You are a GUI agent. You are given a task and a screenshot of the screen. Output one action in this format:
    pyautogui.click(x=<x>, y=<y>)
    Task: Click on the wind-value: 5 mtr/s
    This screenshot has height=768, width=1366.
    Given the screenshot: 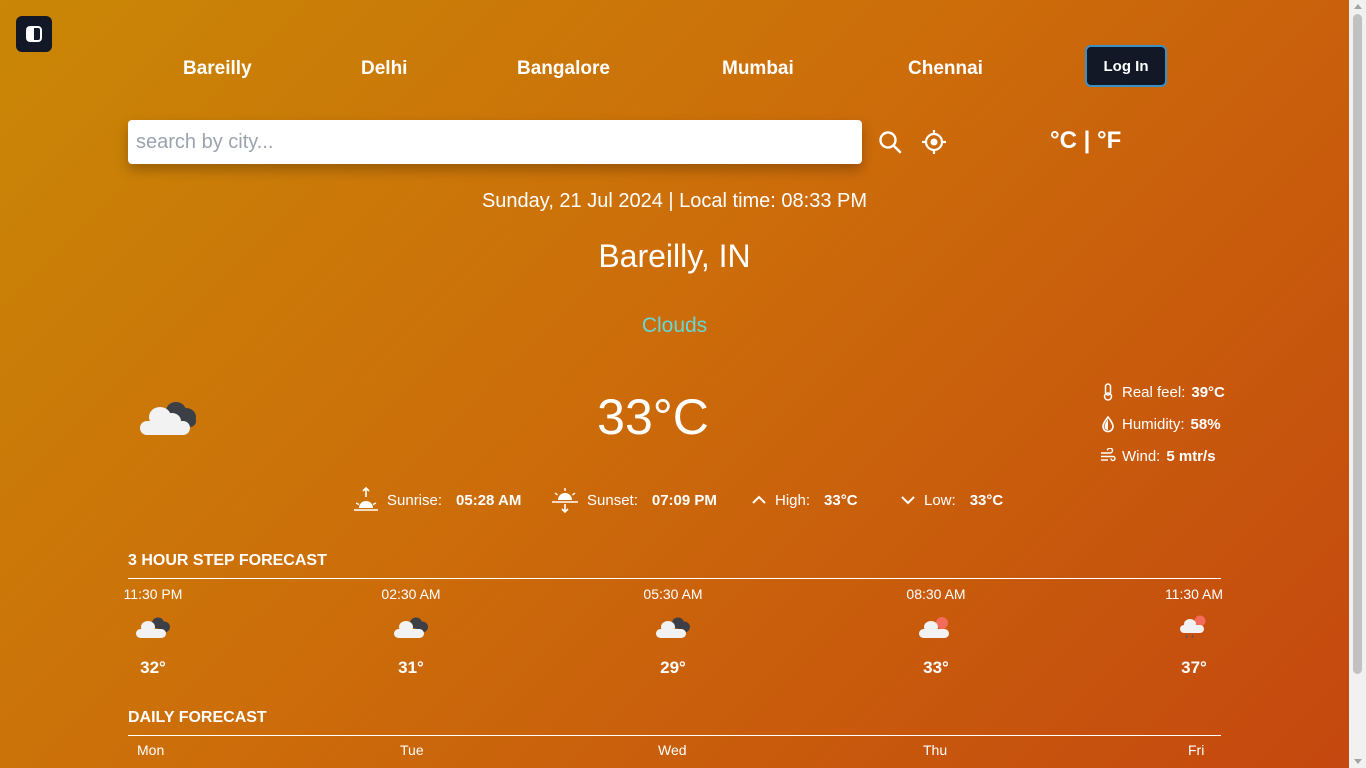 What is the action you would take?
    pyautogui.click(x=1191, y=456)
    